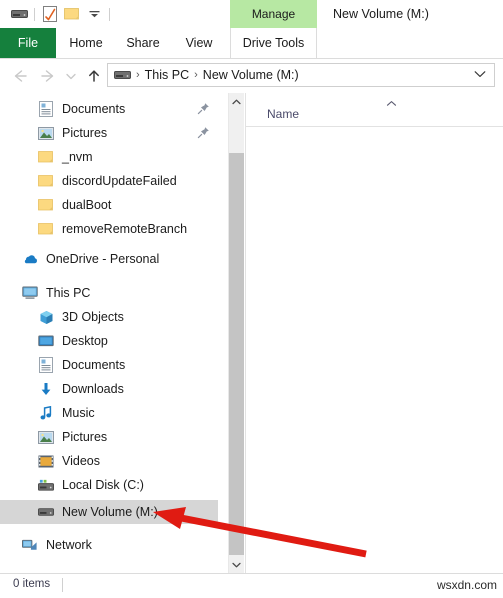  I want to click on back-button, so click(20, 76).